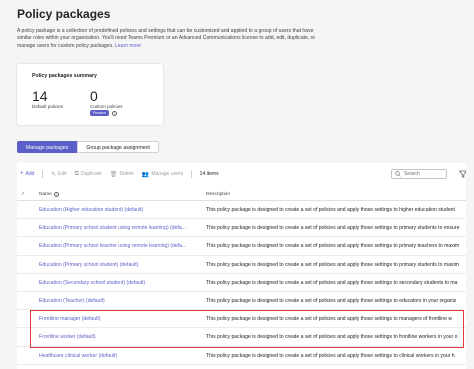 The height and width of the screenshot is (369, 474). I want to click on tab-bar: Manage packages Group package assignment, so click(88, 147).